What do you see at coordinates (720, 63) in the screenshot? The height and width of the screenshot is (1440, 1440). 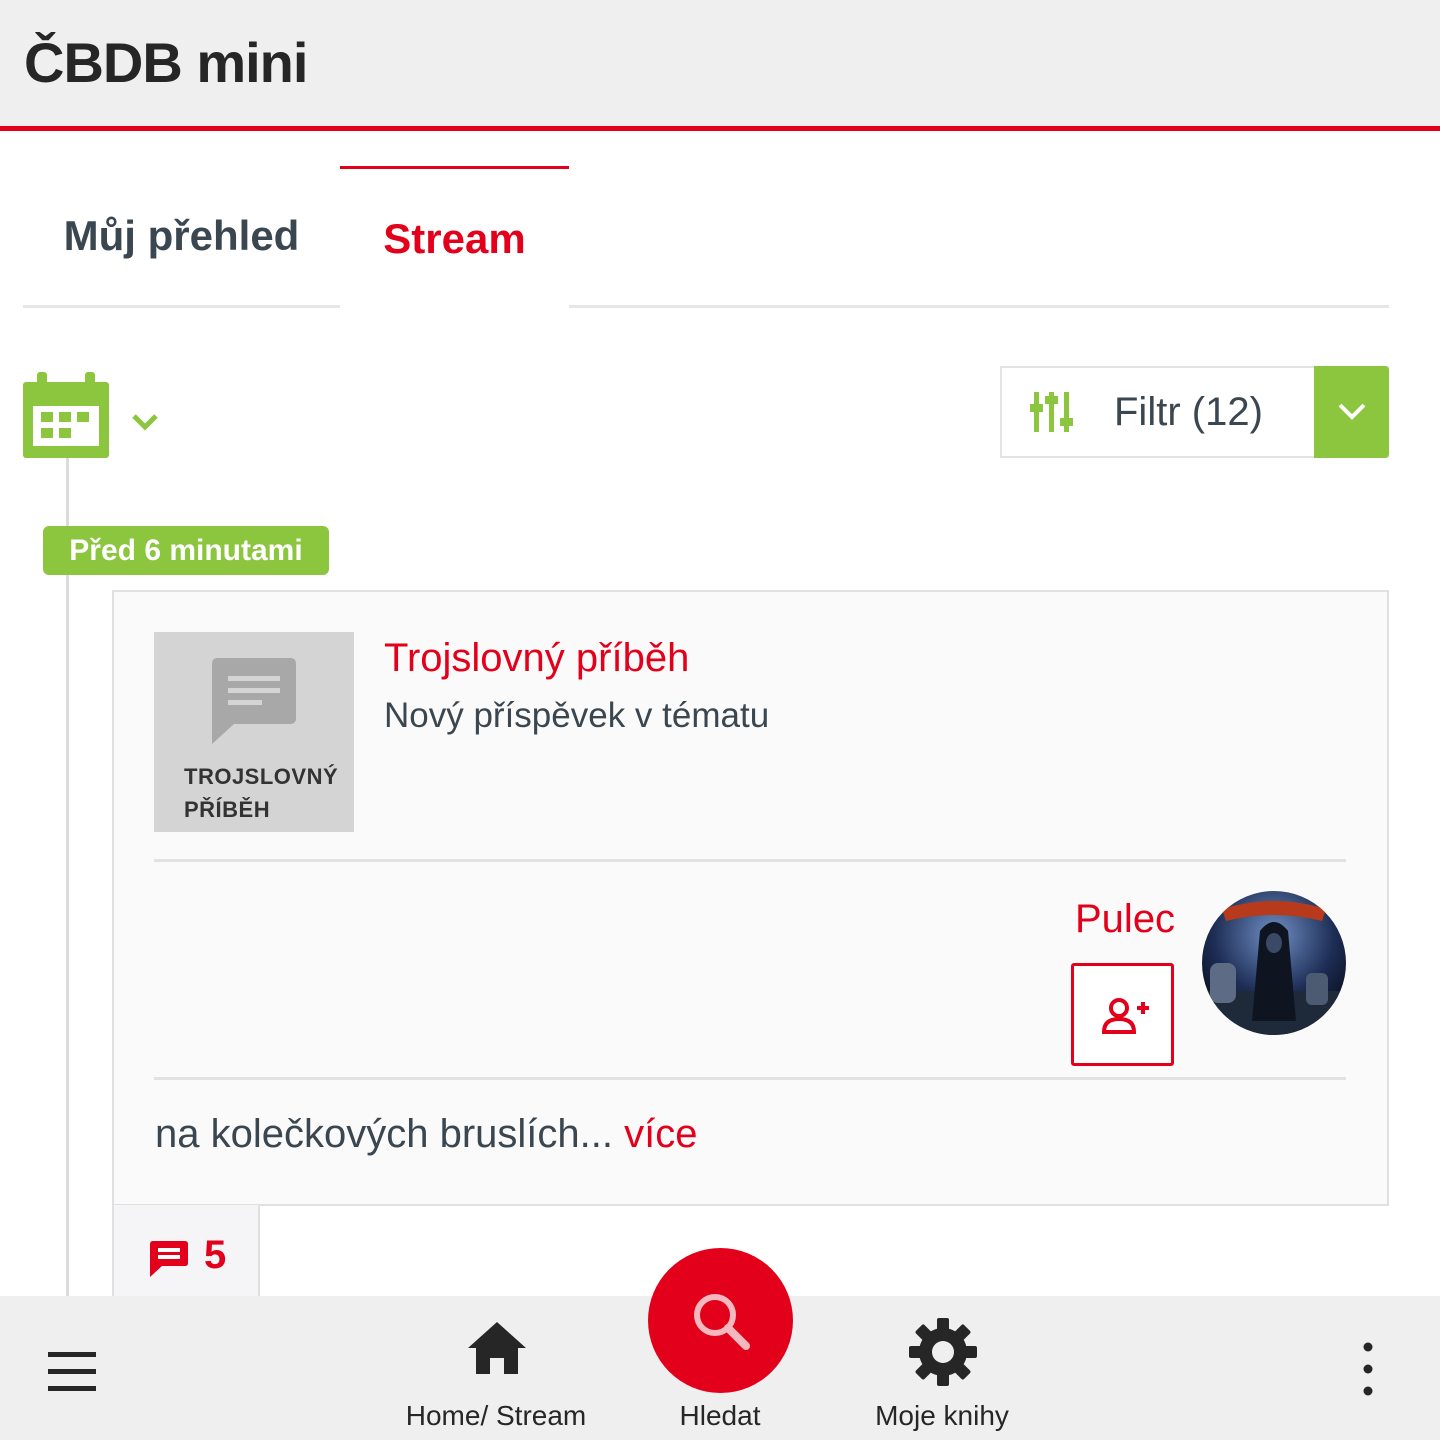 I see `app-header: ČBDB mini` at bounding box center [720, 63].